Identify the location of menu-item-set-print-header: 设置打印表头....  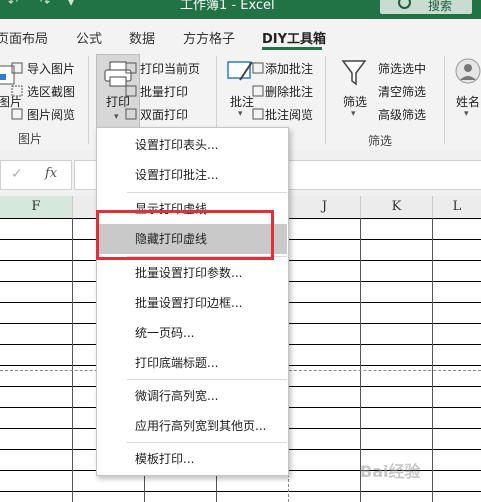
(192, 145).